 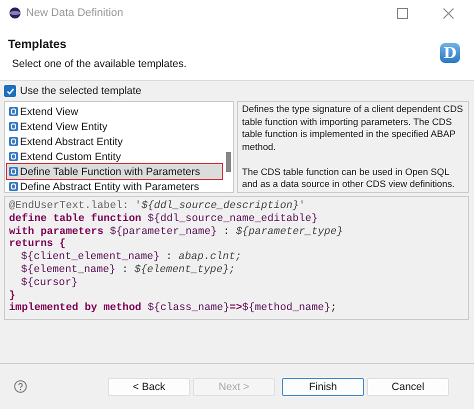 What do you see at coordinates (37, 244) in the screenshot?
I see `code-line: returns {` at bounding box center [37, 244].